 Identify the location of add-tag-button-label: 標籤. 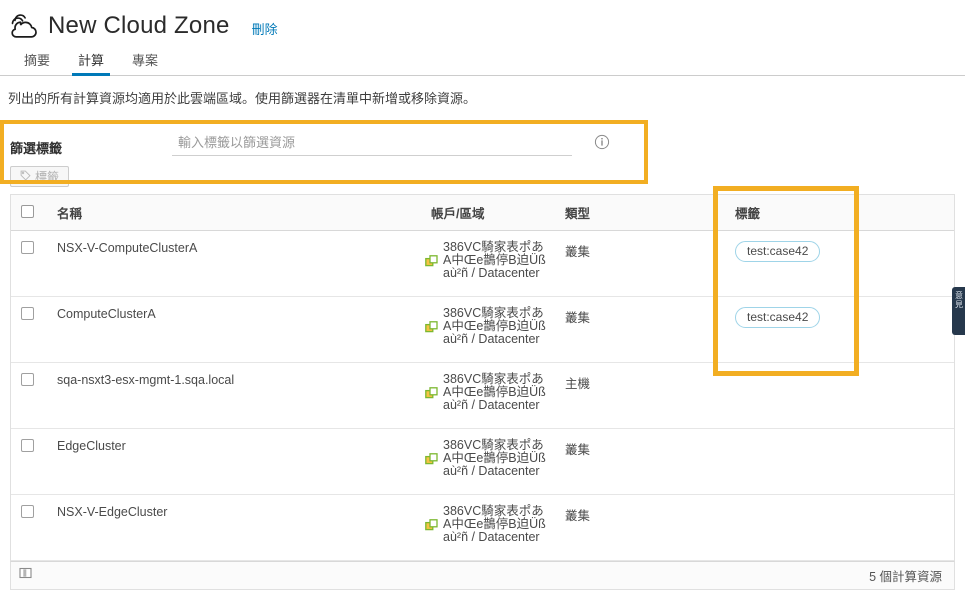
(47, 177).